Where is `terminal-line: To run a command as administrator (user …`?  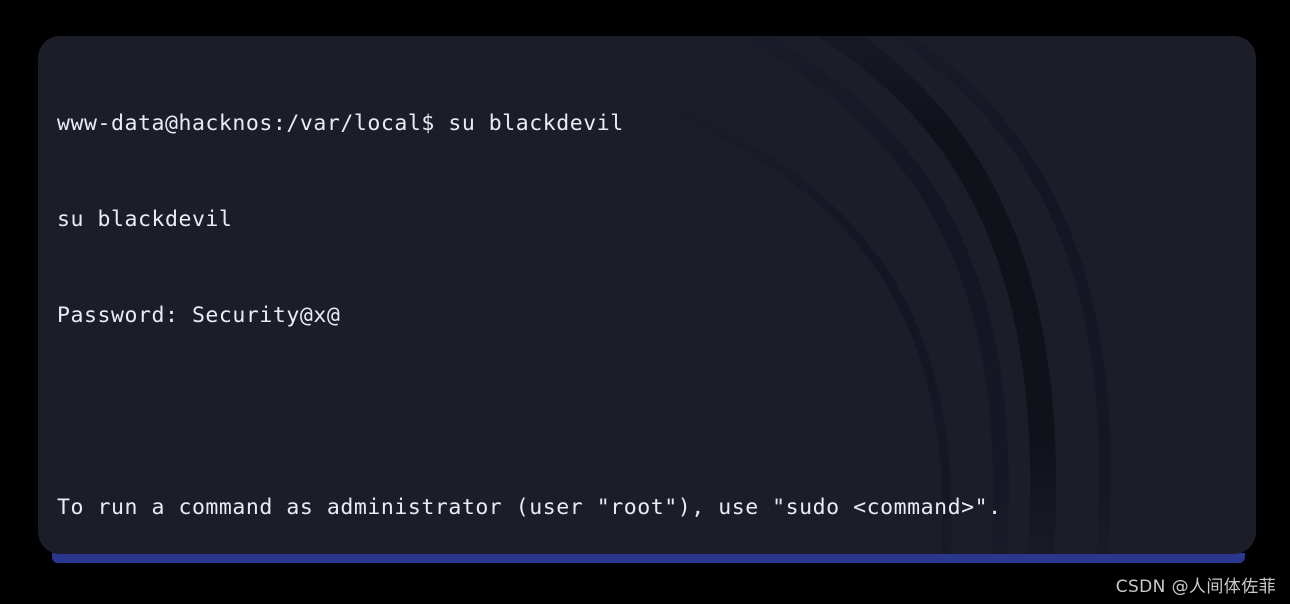
terminal-line: To run a command as administrator (user … is located at coordinates (529, 507).